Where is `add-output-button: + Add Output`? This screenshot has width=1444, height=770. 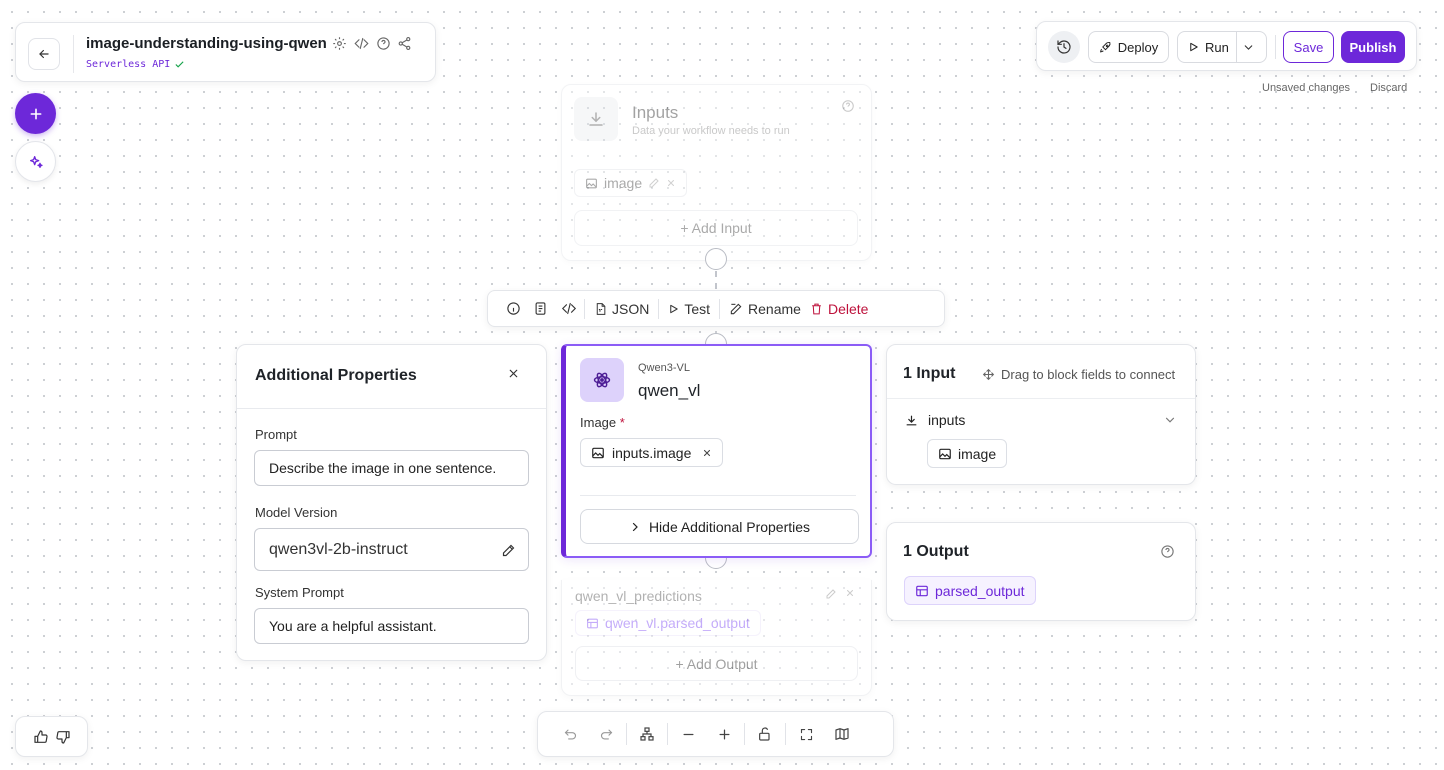
add-output-button: + Add Output is located at coordinates (716, 663).